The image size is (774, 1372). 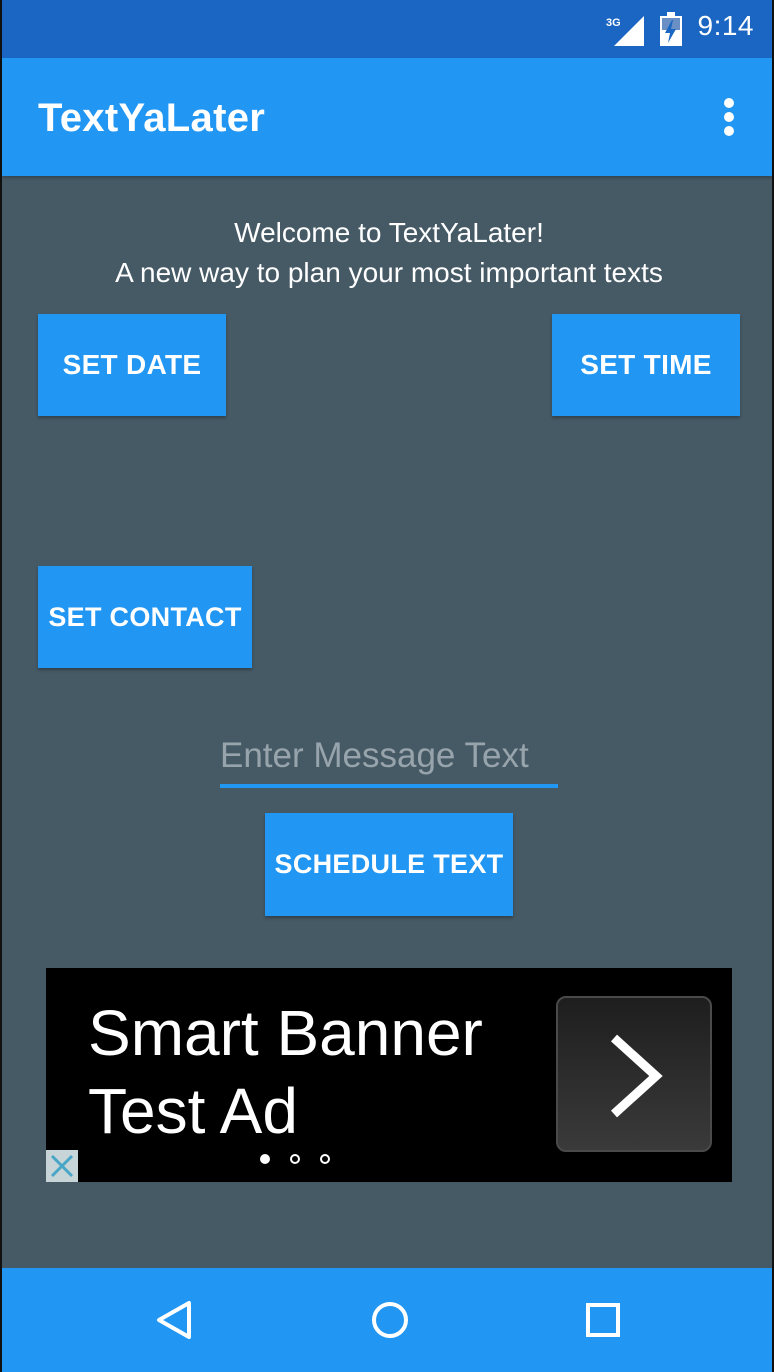 I want to click on ad-close-button, so click(x=62, y=1166).